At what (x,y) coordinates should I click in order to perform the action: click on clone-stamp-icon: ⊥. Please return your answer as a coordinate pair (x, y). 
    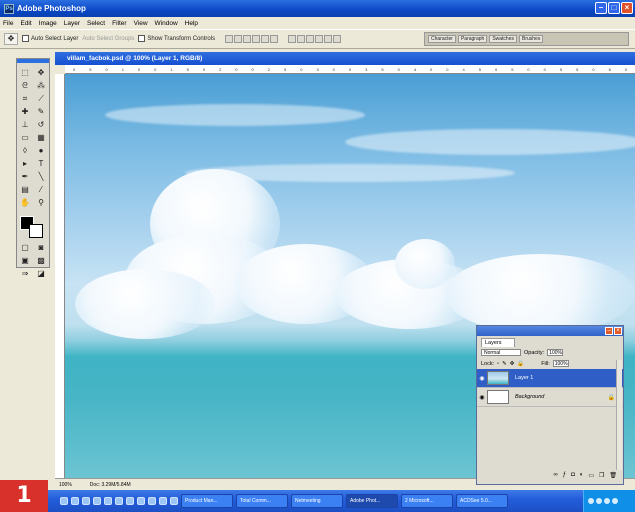
    Looking at the image, I should click on (25, 124).